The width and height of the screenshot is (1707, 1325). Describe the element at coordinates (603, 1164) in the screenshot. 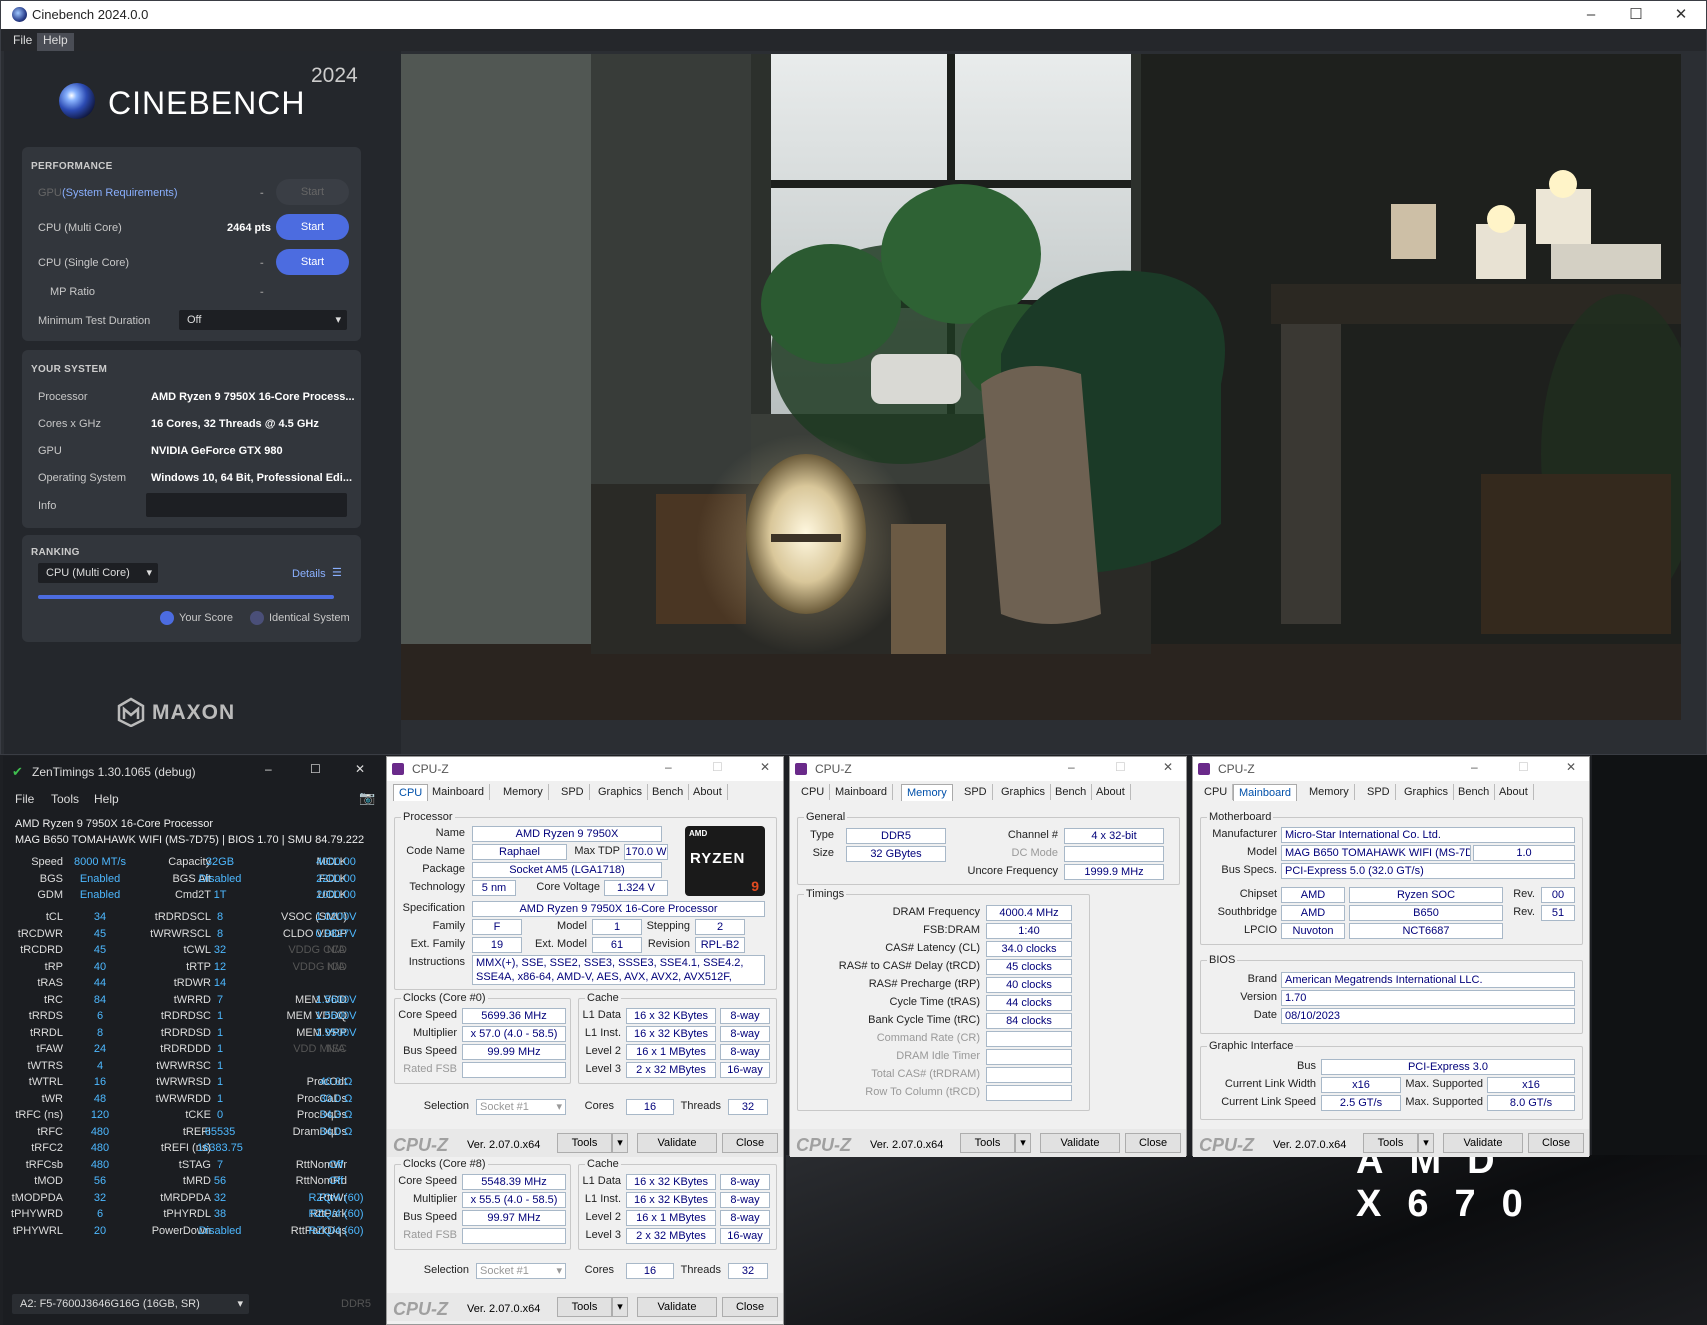

I see `cache-title: Cache` at that location.